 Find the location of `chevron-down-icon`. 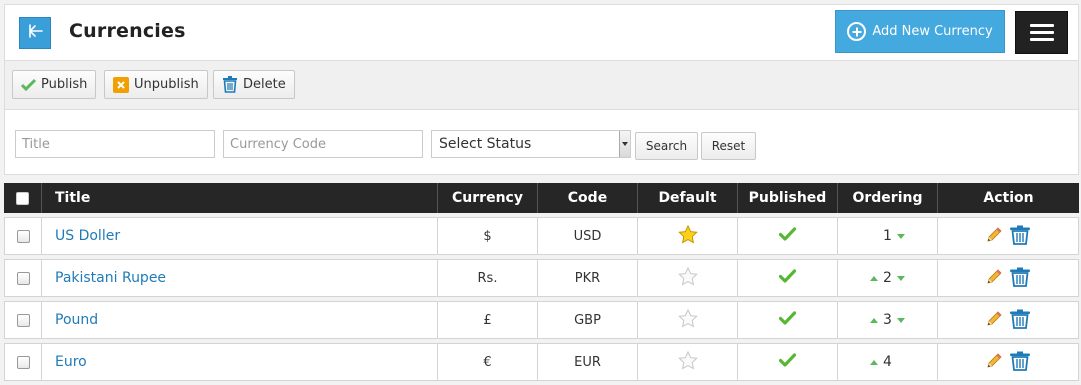

chevron-down-icon is located at coordinates (624, 144).